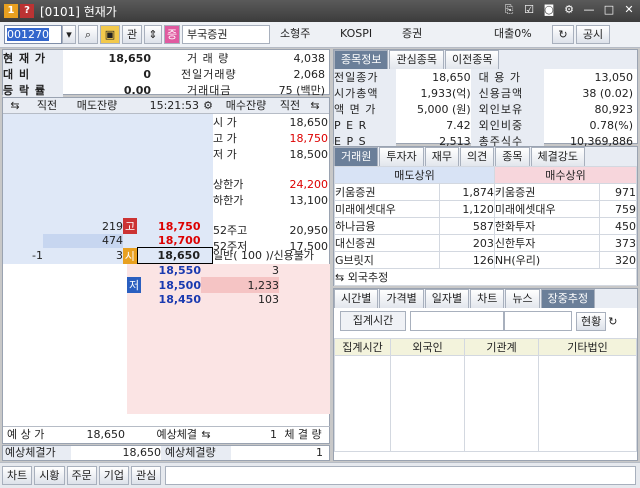 This screenshot has height=488, width=640. I want to click on sell-volume: 474, so click(83, 241).